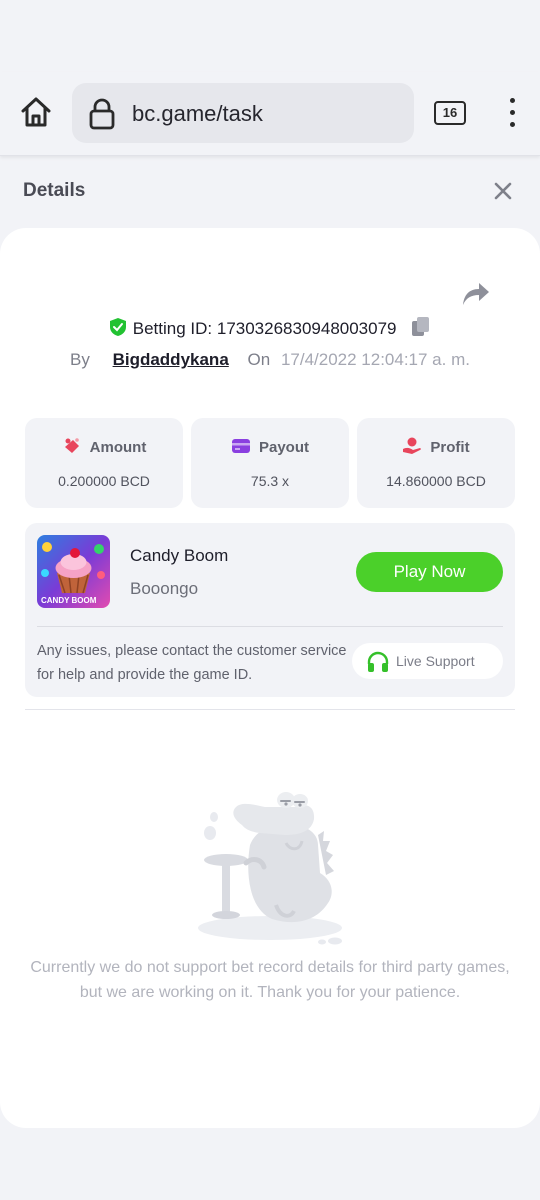 Image resolution: width=540 pixels, height=1200 pixels. I want to click on payout-card: Payout 75.3 x, so click(270, 463).